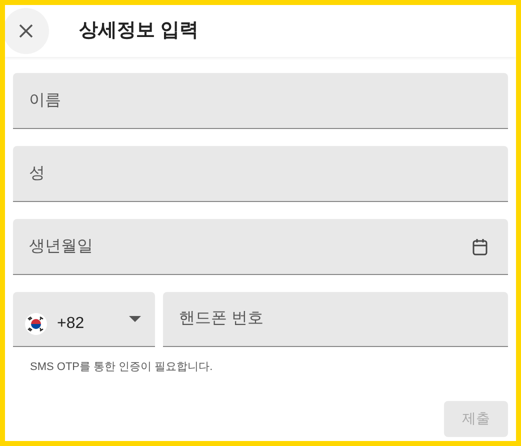 The width and height of the screenshot is (521, 446). I want to click on close-button, so click(27, 31).